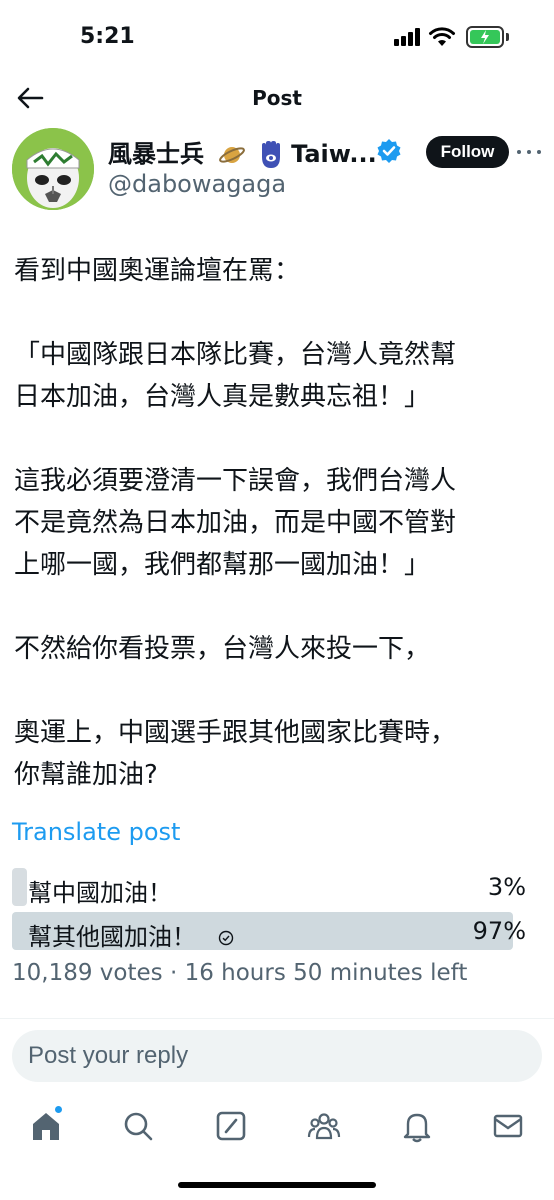  What do you see at coordinates (277, 1185) in the screenshot?
I see `home-indicator` at bounding box center [277, 1185].